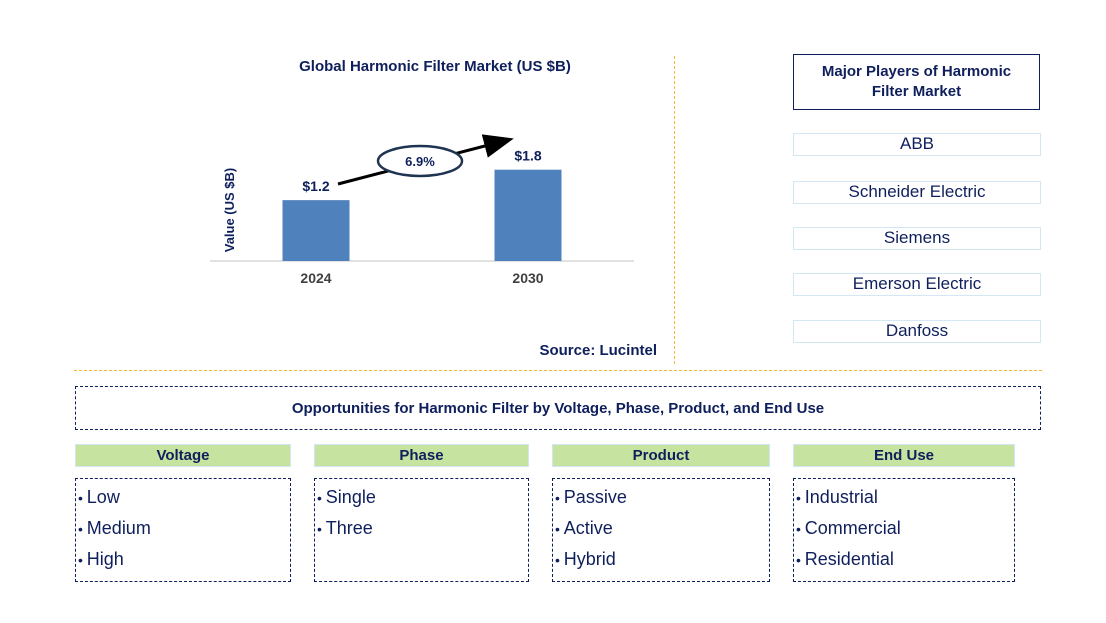 This screenshot has height=623, width=1106. Describe the element at coordinates (527, 278) in the screenshot. I see `x-tick-label: 2030` at that location.